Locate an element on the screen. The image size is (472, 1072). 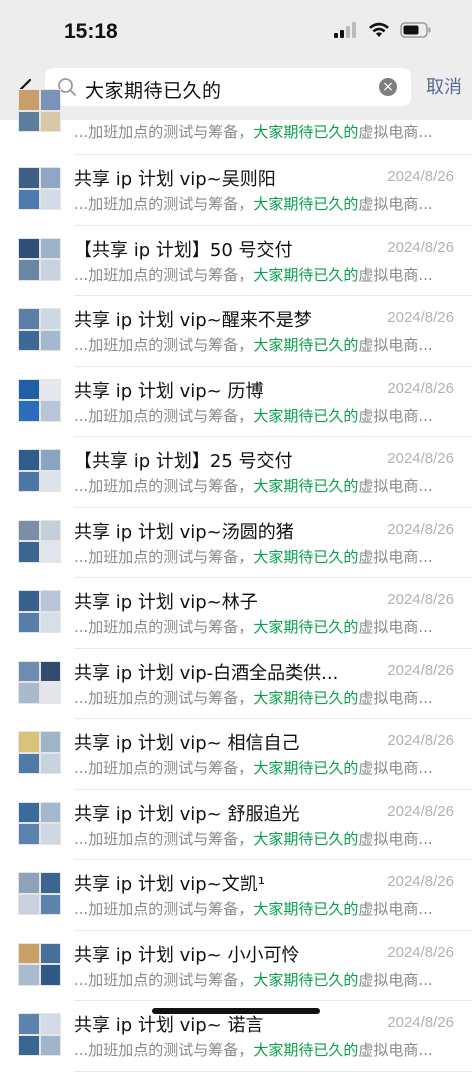
result-title: 共享 ip 计划 vip~ 舒服追光 is located at coordinates (187, 814).